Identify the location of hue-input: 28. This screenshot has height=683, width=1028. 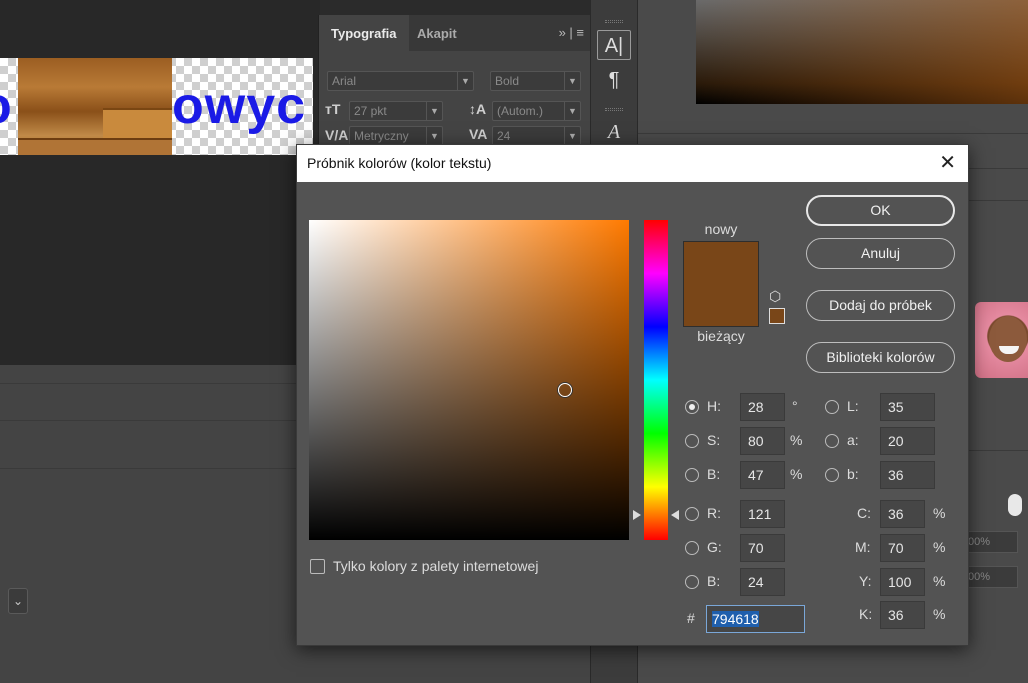
(762, 407).